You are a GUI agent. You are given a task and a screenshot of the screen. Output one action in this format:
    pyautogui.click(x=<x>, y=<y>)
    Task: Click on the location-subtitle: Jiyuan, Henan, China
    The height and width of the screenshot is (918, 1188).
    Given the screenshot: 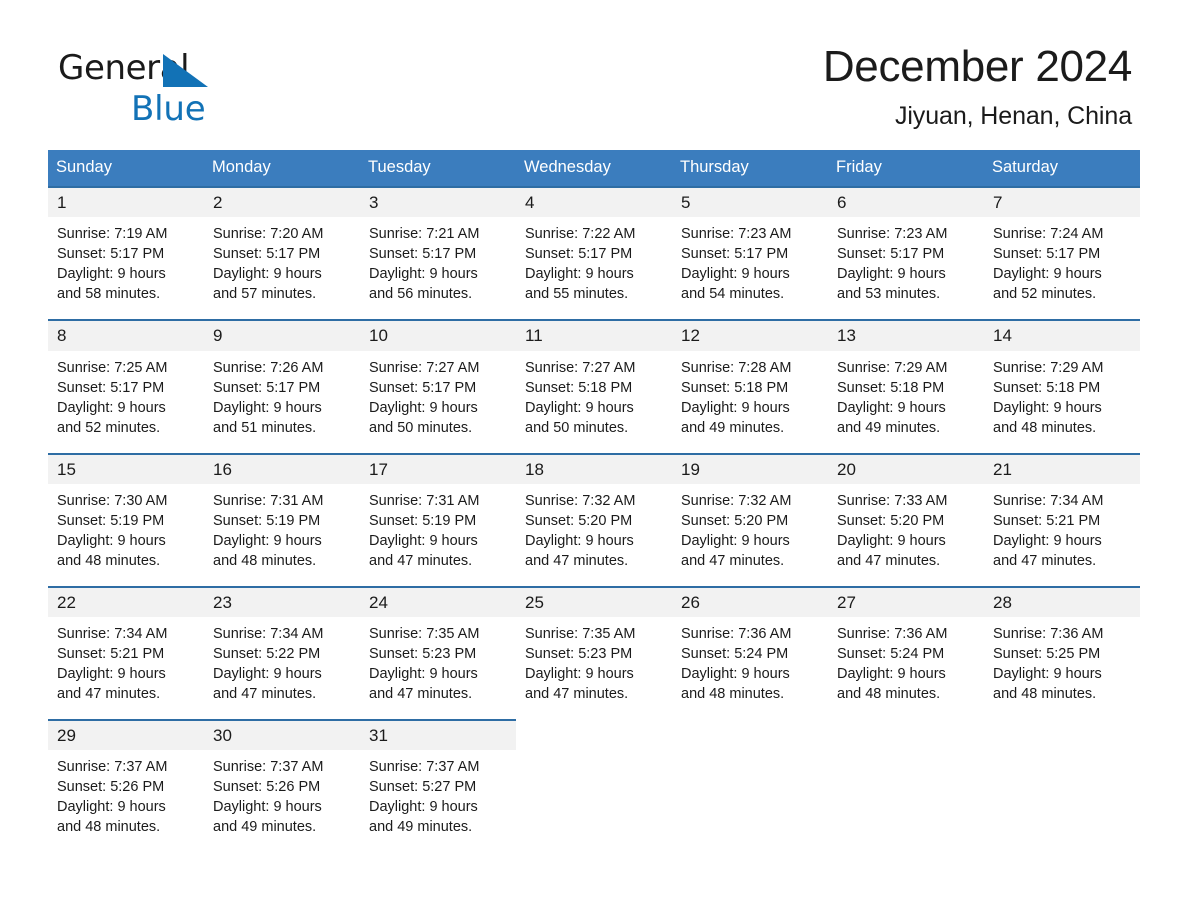 What is the action you would take?
    pyautogui.click(x=1013, y=116)
    